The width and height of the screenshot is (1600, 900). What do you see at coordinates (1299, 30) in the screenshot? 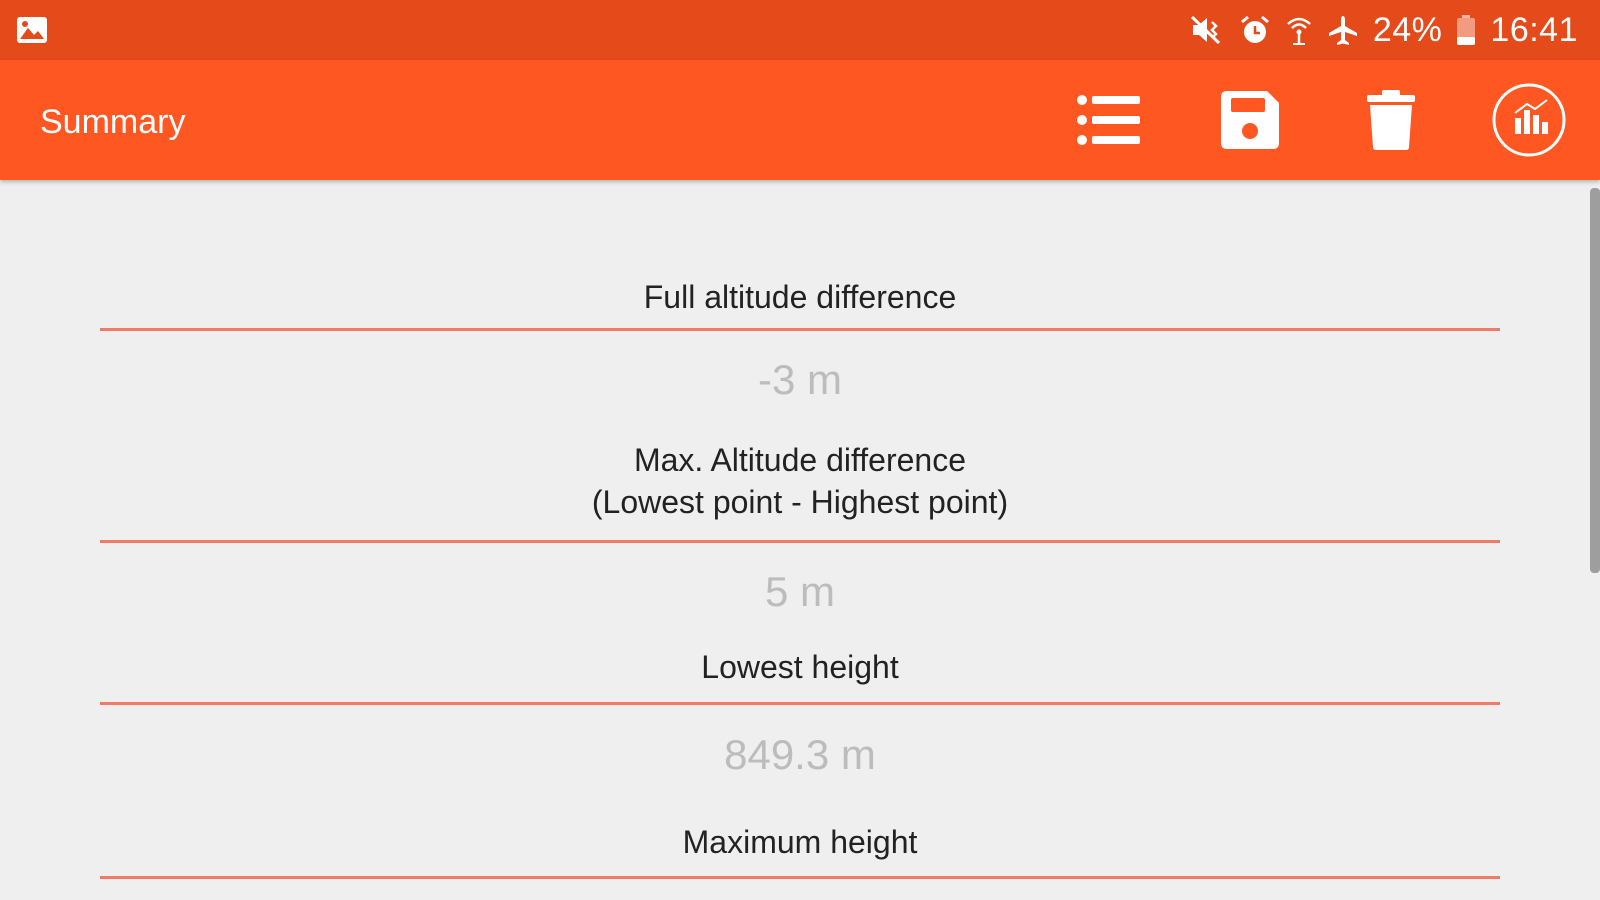
I see `wifi-calling-icon` at bounding box center [1299, 30].